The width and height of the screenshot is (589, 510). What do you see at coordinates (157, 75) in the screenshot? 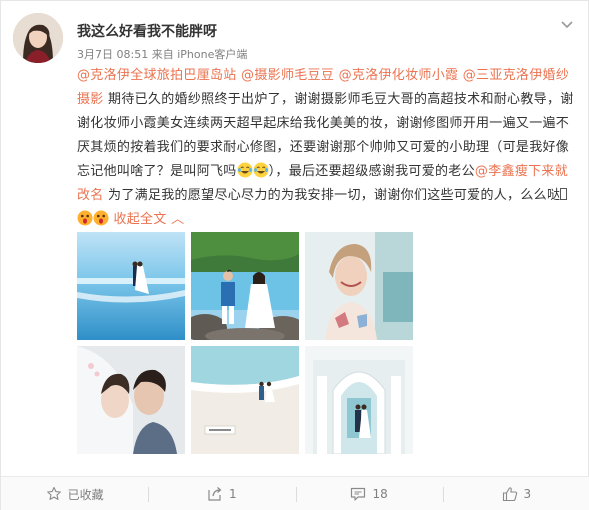
I see `mention-link: @克洛伊全球旅拍巴厘岛站` at bounding box center [157, 75].